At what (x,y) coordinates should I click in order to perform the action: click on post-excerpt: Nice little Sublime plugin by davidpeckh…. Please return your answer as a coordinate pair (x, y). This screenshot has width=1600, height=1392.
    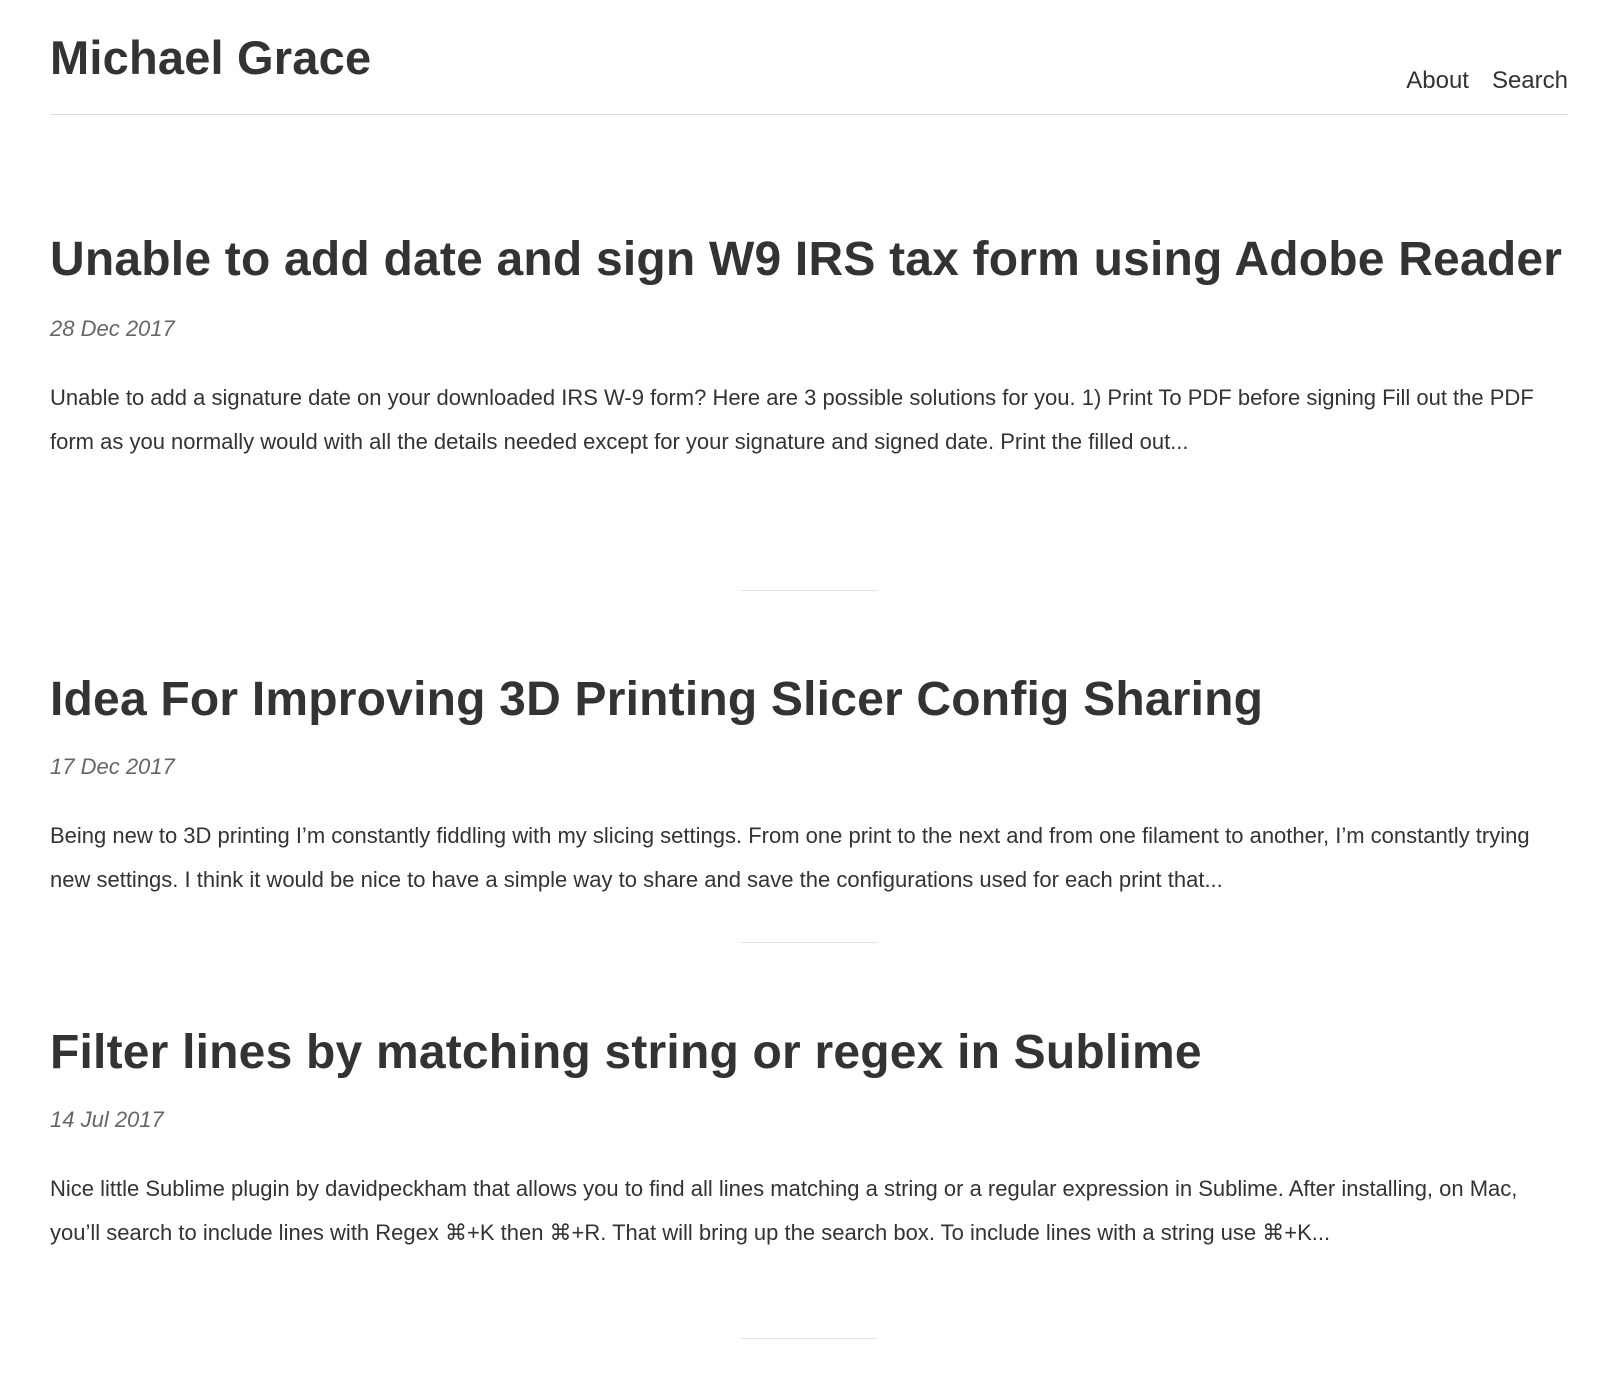
    Looking at the image, I should click on (784, 1210).